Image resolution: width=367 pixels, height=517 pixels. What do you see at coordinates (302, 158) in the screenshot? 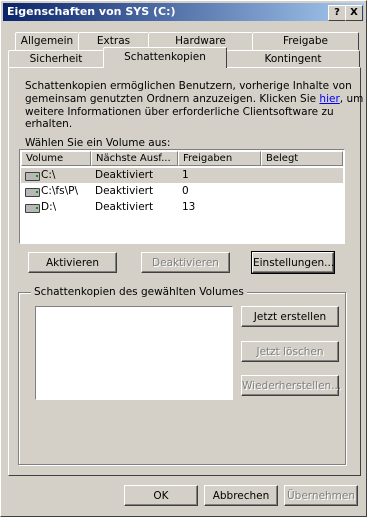
I see `column-header-used: Belegt` at bounding box center [302, 158].